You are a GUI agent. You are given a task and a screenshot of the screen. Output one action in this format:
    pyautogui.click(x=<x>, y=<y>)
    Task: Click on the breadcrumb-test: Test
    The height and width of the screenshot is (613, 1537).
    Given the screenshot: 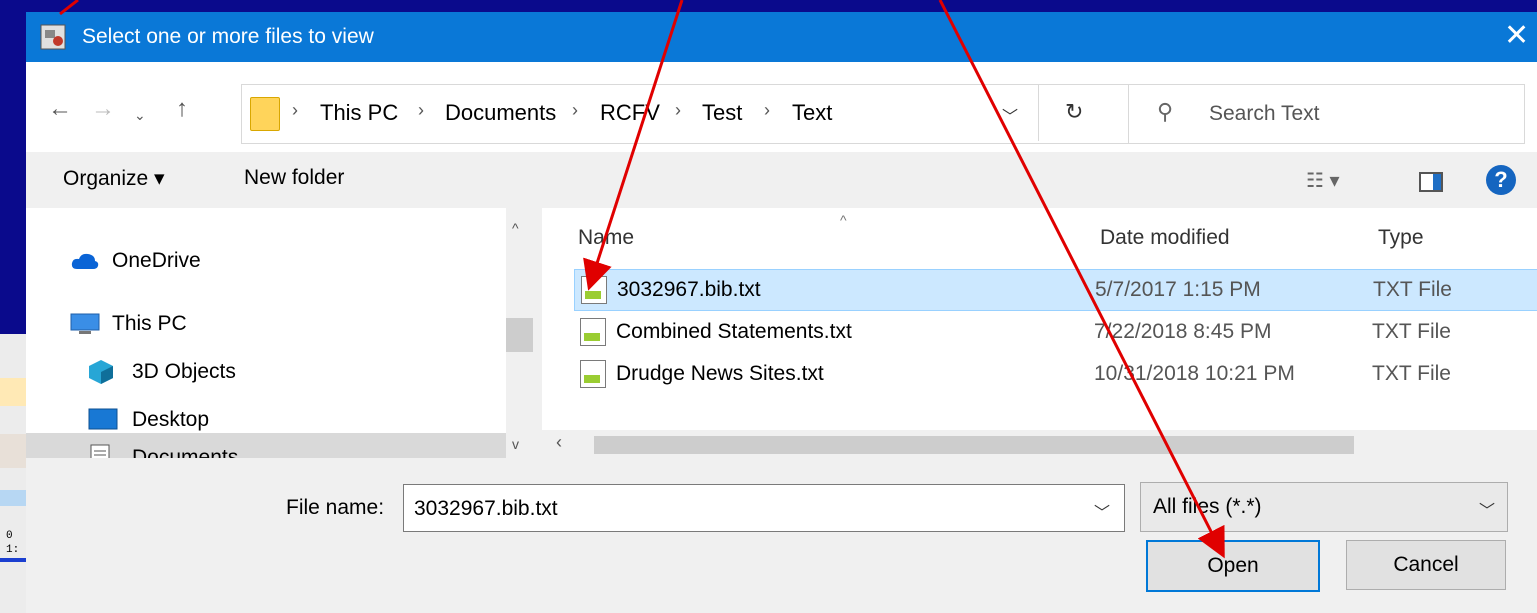 What is the action you would take?
    pyautogui.click(x=722, y=113)
    